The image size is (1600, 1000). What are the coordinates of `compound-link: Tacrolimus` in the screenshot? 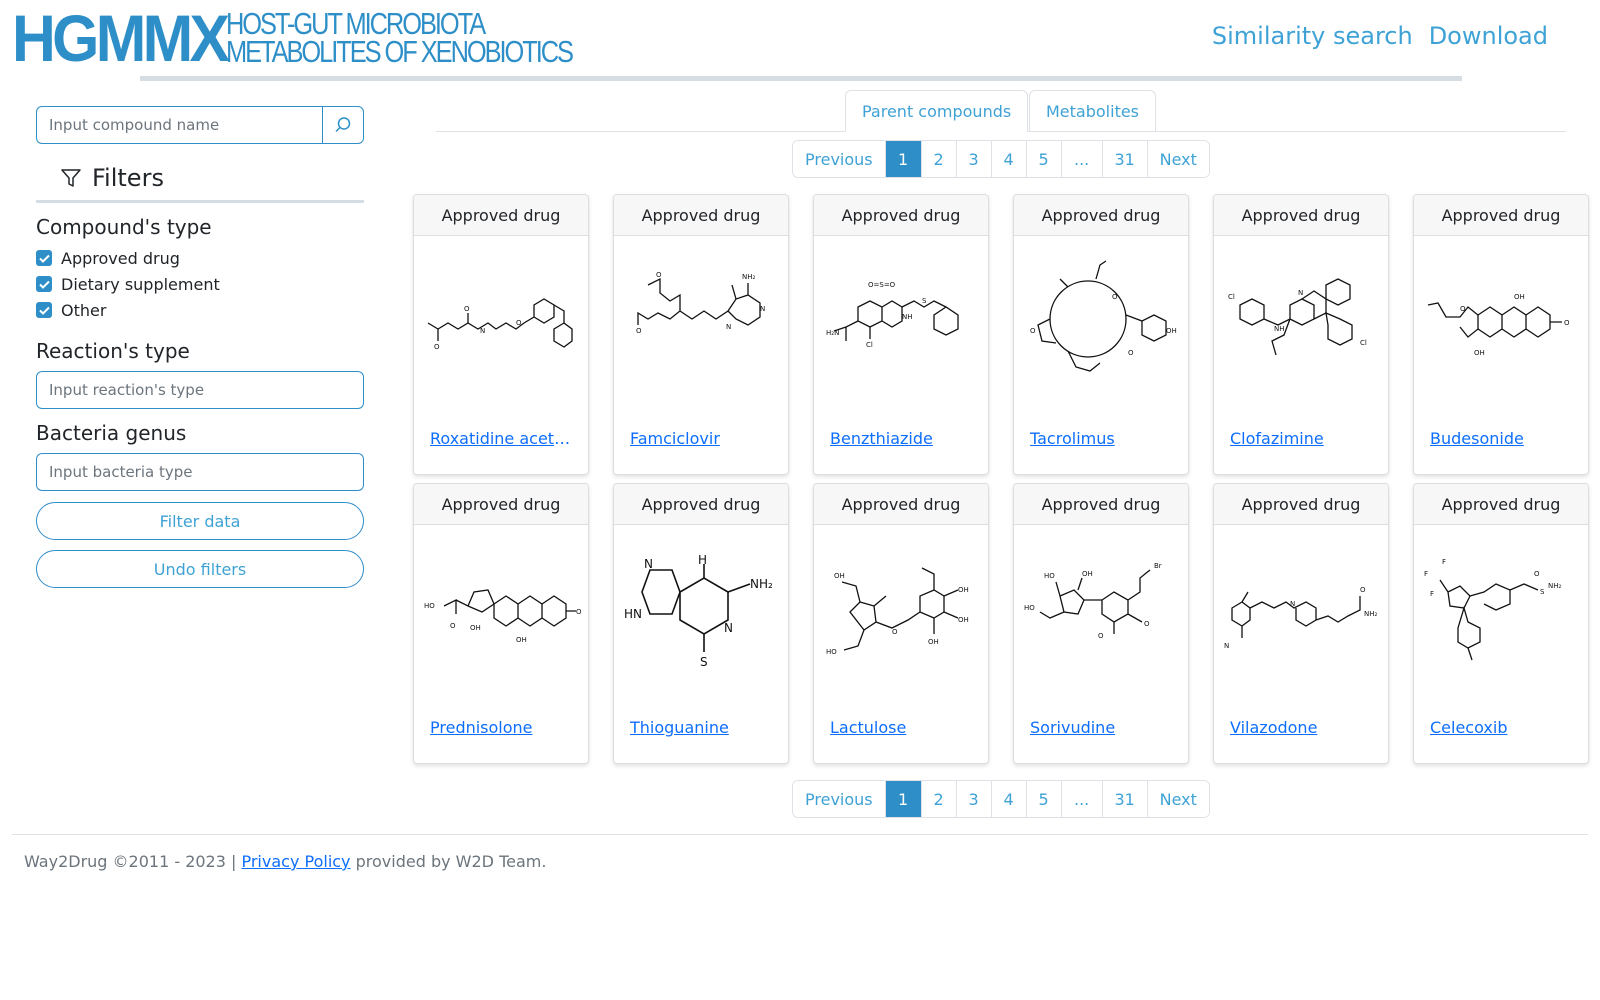 It's located at (1104, 438).